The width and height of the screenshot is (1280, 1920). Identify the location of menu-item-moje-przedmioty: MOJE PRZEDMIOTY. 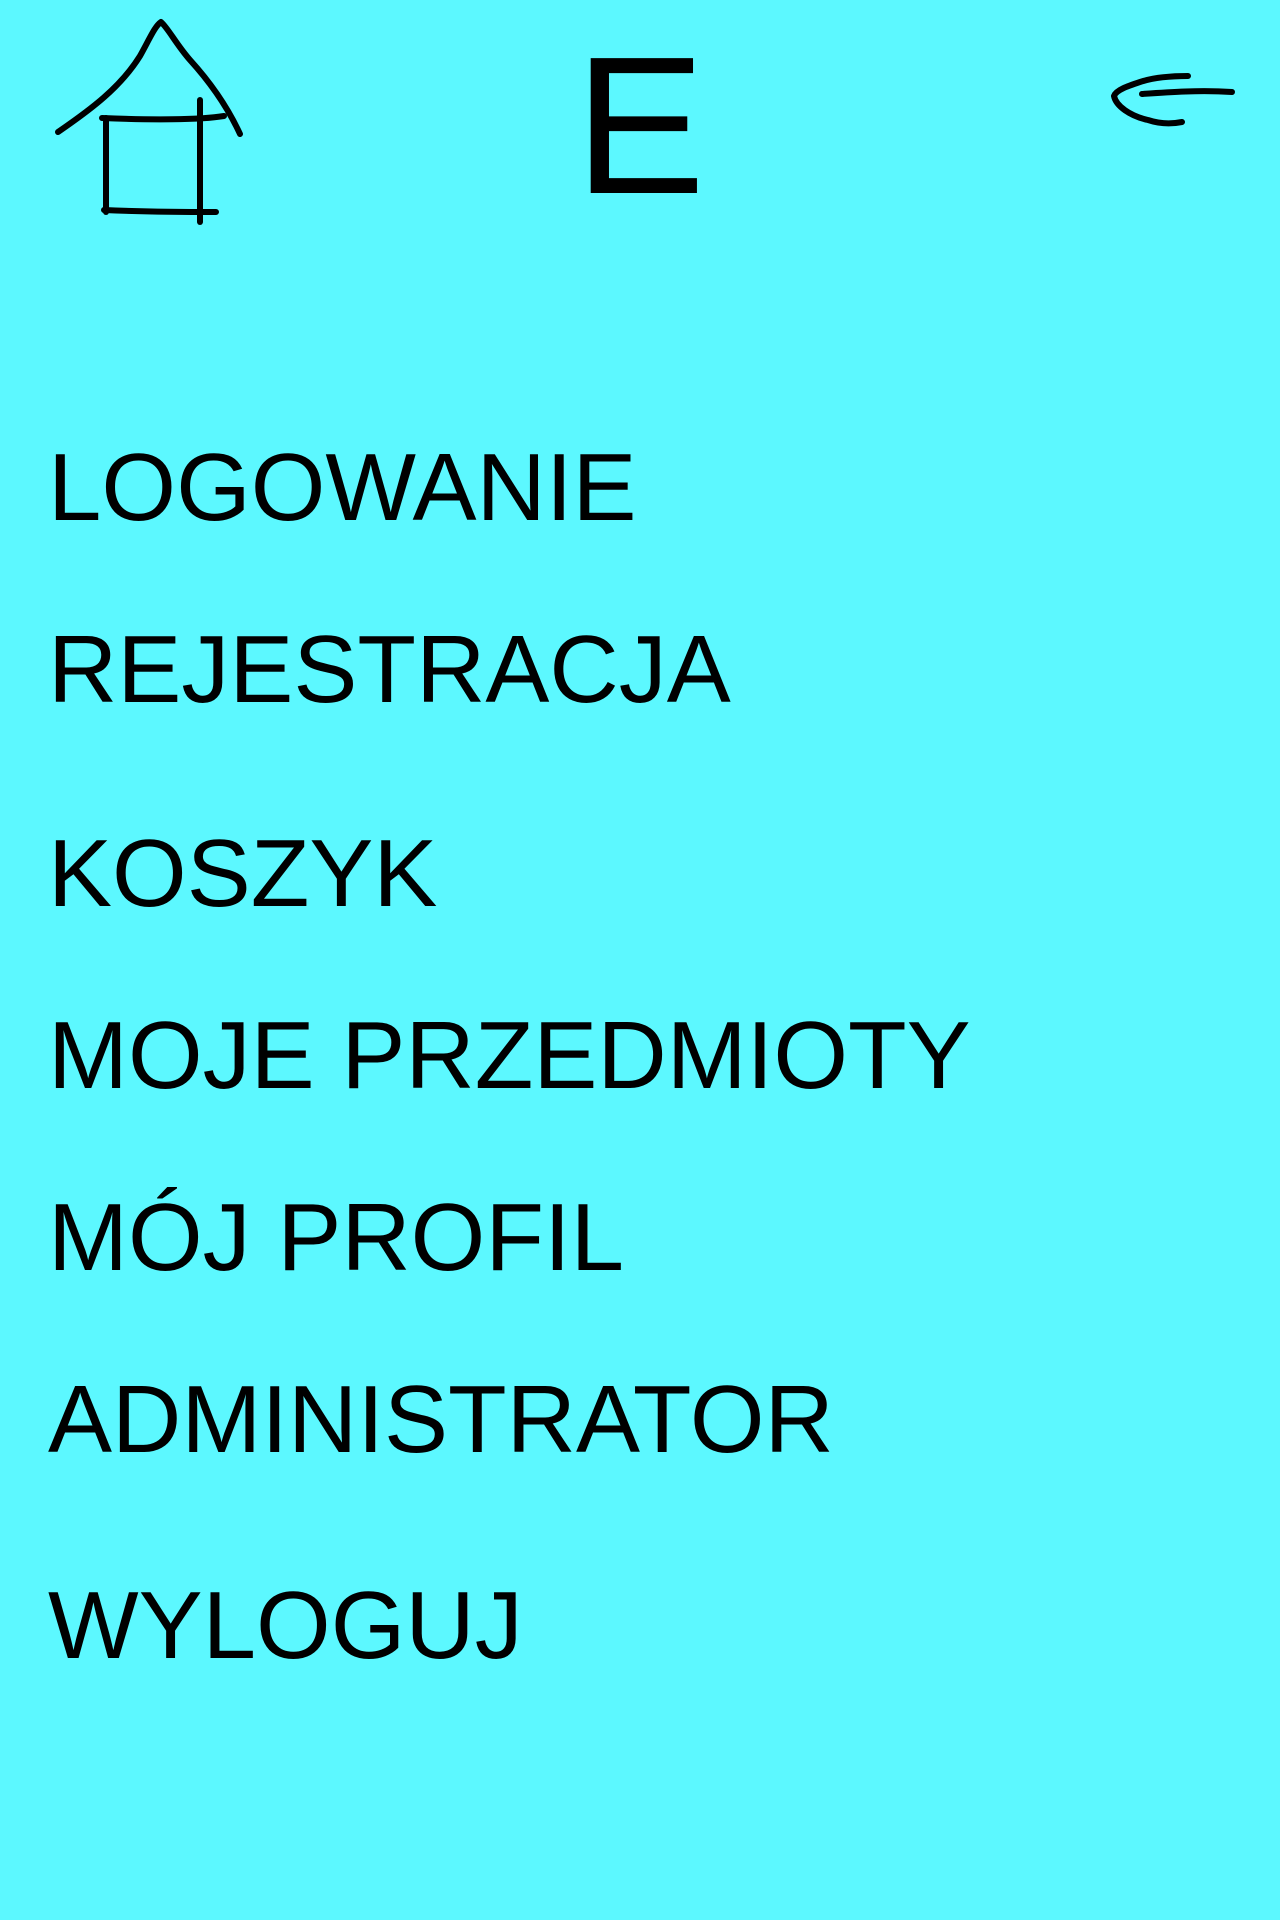
(509, 1056).